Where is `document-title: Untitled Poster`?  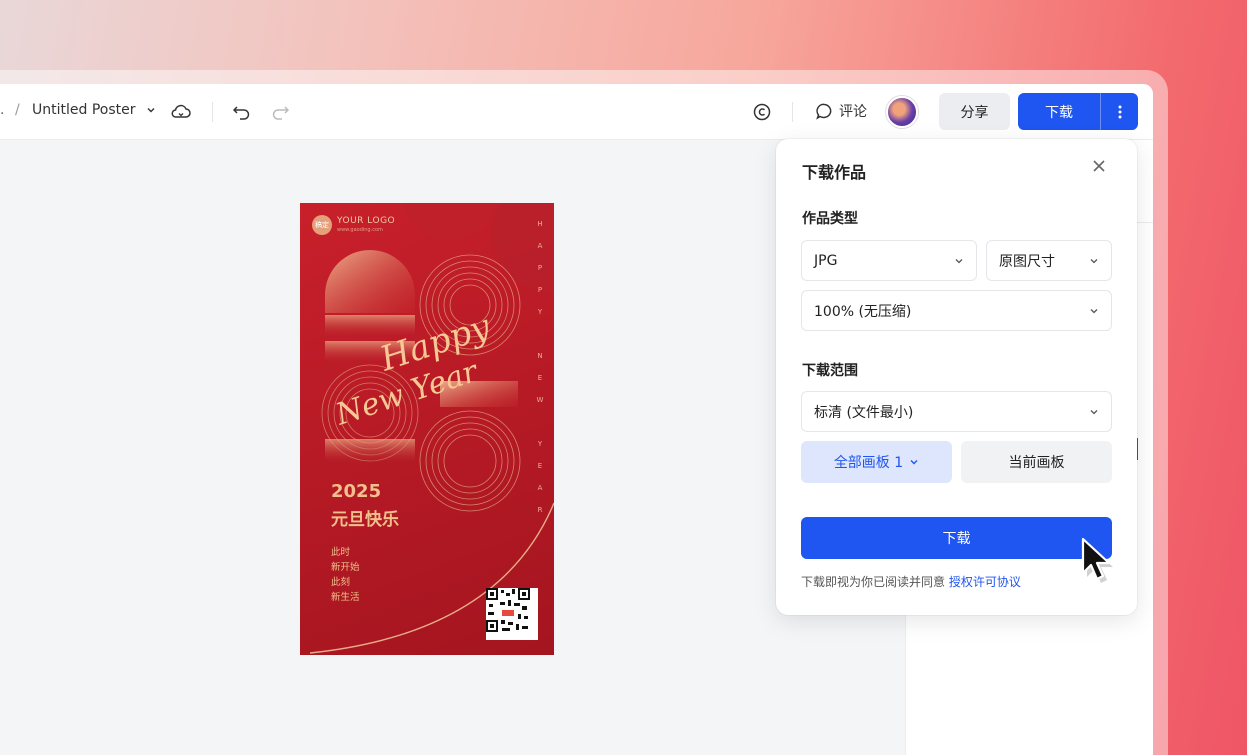
document-title: Untitled Poster is located at coordinates (84, 110).